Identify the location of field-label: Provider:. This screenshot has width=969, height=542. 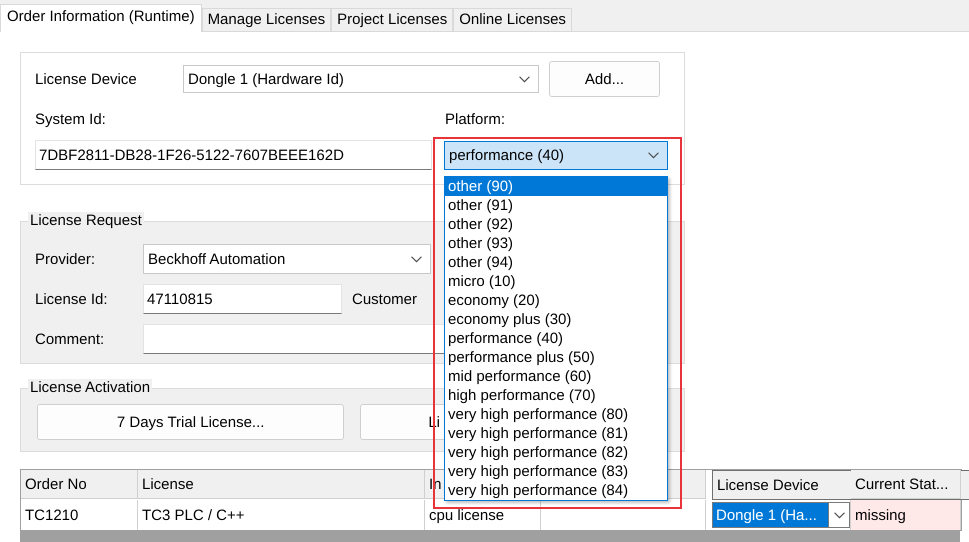
(65, 259).